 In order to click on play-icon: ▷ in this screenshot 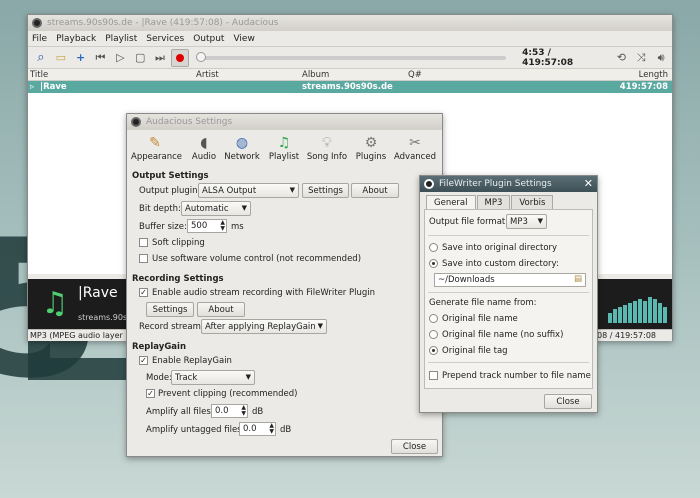, I will do `click(120, 58)`.